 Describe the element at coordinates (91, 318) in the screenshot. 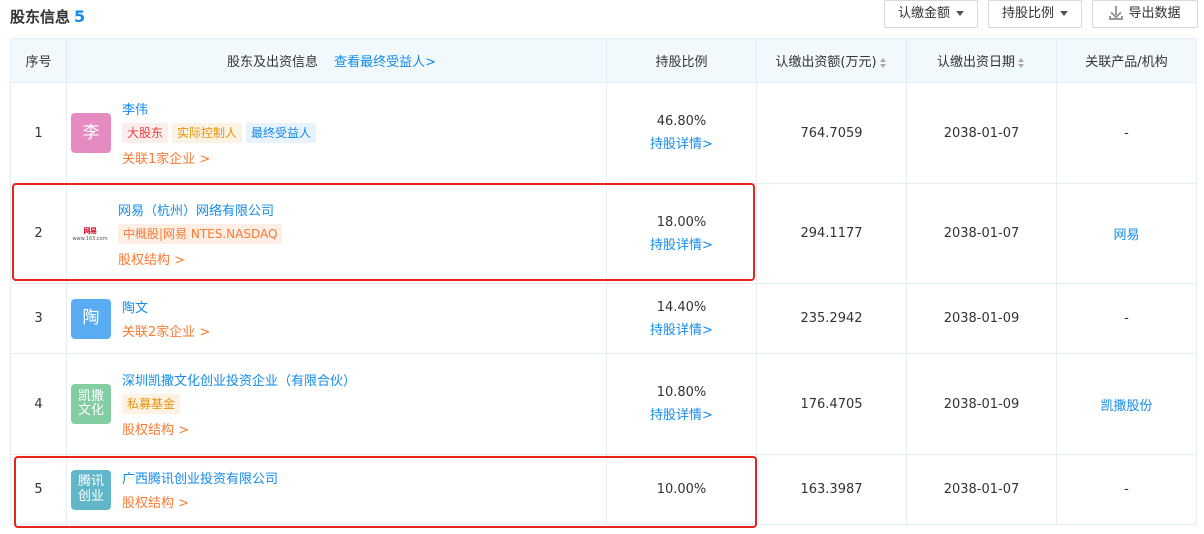

I see `avatar: 陶` at that location.